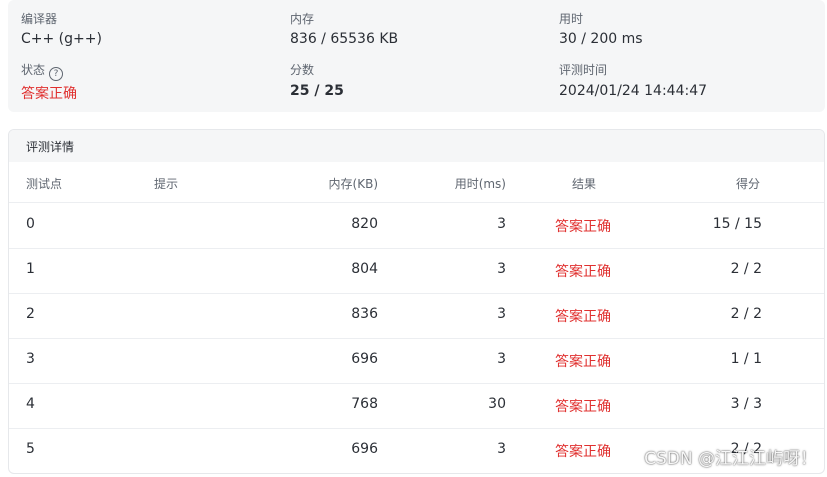 This screenshot has width=827, height=477. Describe the element at coordinates (30, 314) in the screenshot. I see `cell-test-point: 2` at that location.